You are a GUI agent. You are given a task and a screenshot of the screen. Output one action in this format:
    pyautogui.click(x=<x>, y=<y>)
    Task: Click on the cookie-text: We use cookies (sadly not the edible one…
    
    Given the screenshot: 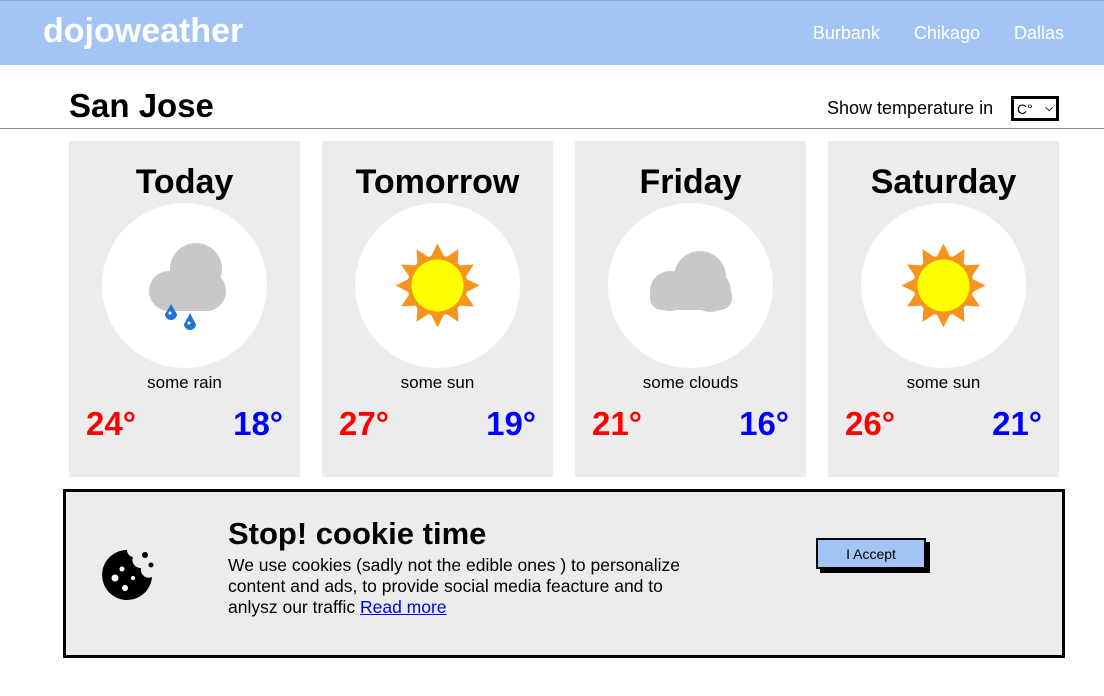 What is the action you would take?
    pyautogui.click(x=468, y=586)
    